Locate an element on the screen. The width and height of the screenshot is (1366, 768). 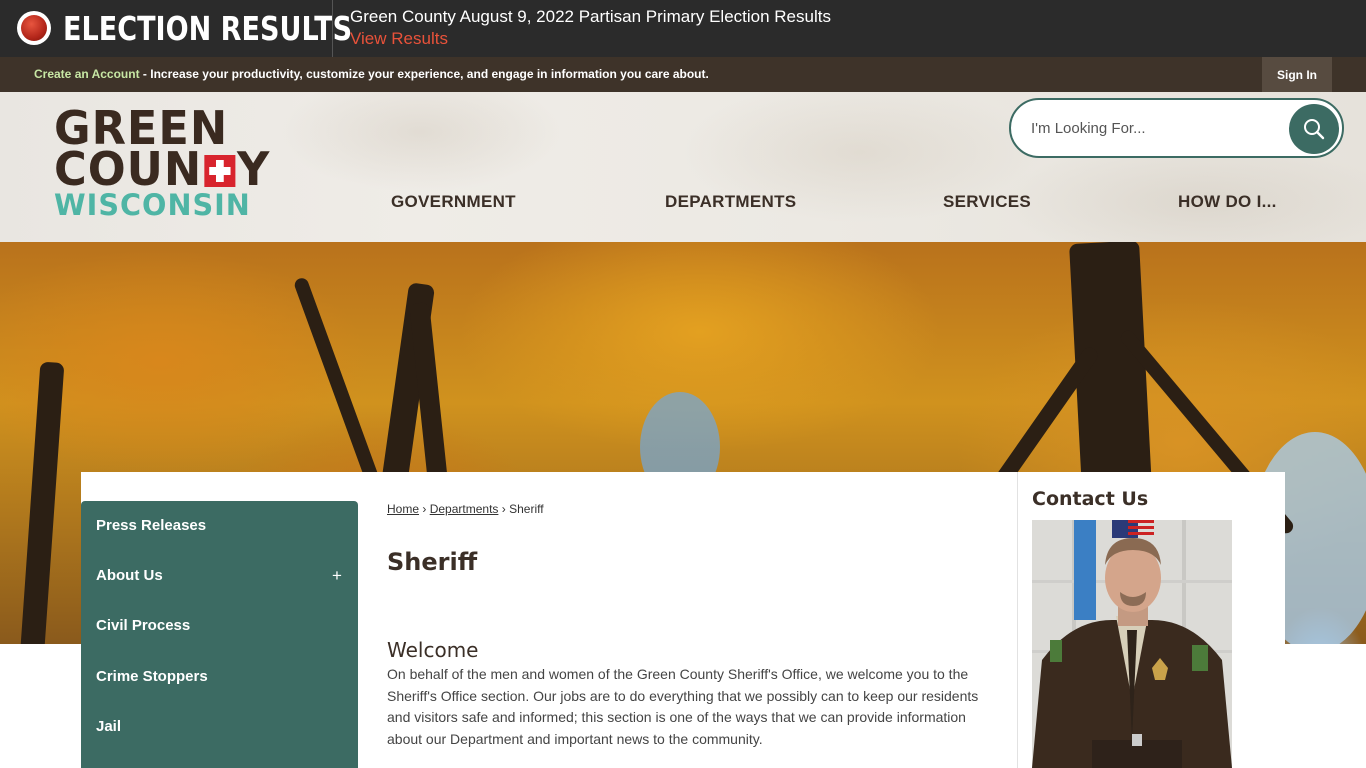
breadcrumb-departments: Departments is located at coordinates (464, 509).